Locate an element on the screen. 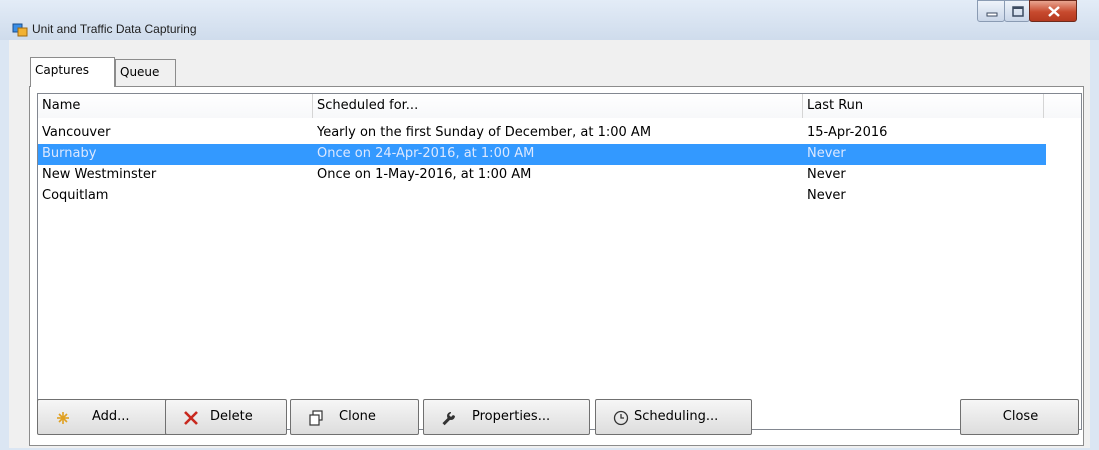 This screenshot has height=450, width=1099. close-button-label: Close is located at coordinates (1020, 416).